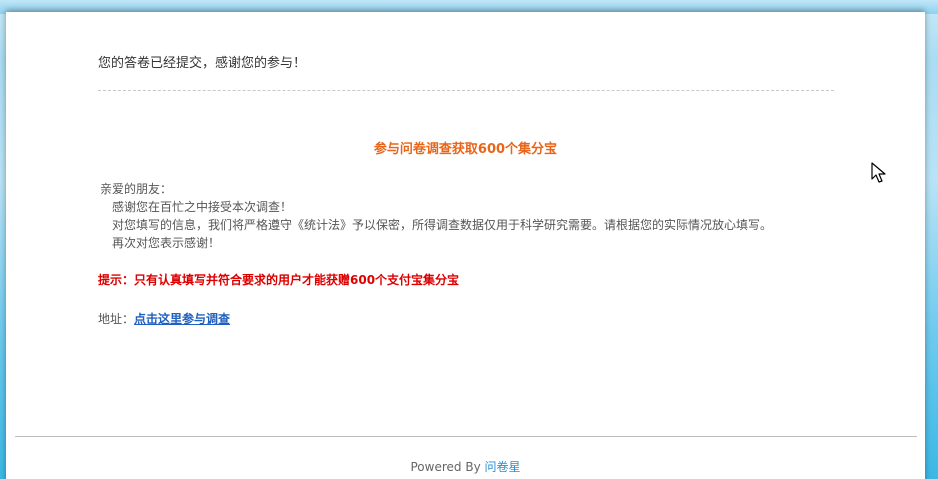 This screenshot has width=938, height=479. What do you see at coordinates (202, 207) in the screenshot?
I see `letter-line-thanks: 感谢您在百忙之中接受本次调查！` at bounding box center [202, 207].